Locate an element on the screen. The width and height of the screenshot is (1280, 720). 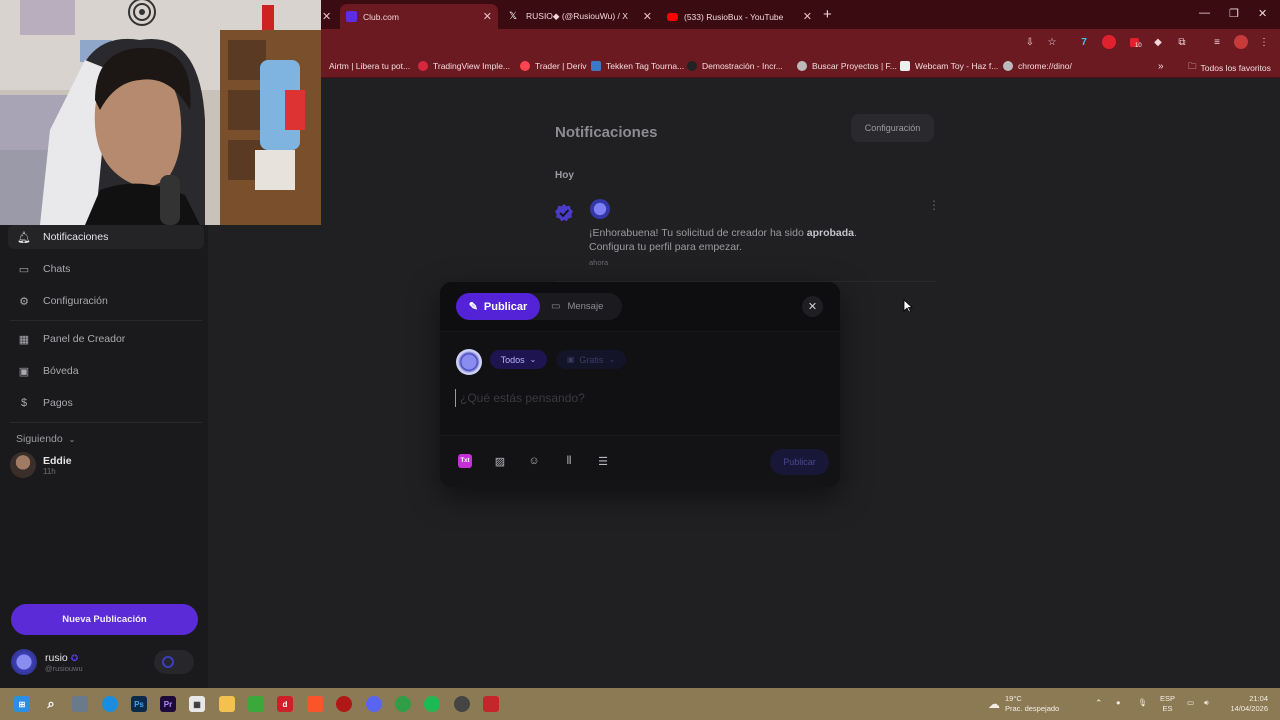
extensions-puzzle-icon: ⧉ is located at coordinates (1182, 42).